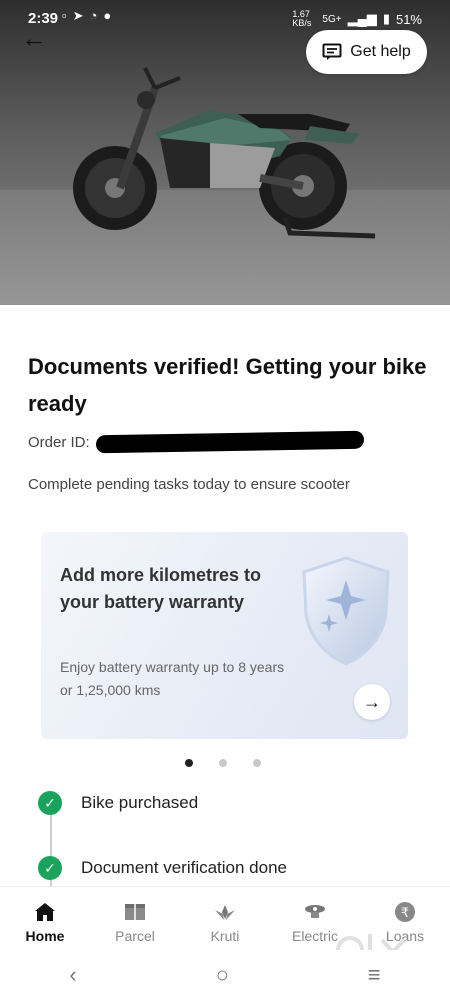 The image size is (450, 1000). What do you see at coordinates (59, 442) in the screenshot?
I see `order-id-label: Order ID:` at bounding box center [59, 442].